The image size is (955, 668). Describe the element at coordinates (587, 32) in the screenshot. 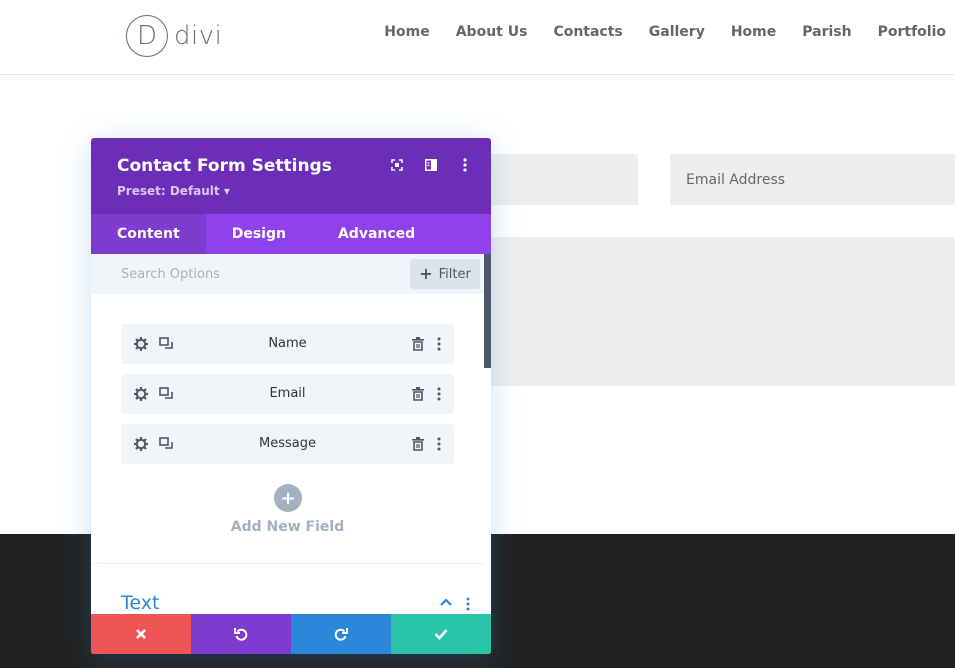

I see `nav-item-contacts: Contacts` at that location.